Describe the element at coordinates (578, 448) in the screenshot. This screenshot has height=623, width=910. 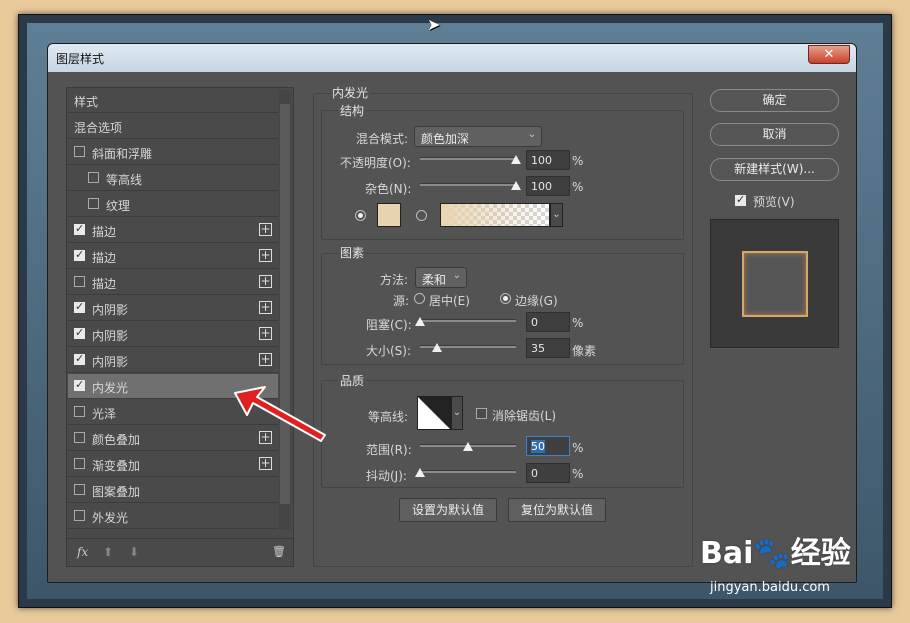
I see `range-percent: %` at that location.